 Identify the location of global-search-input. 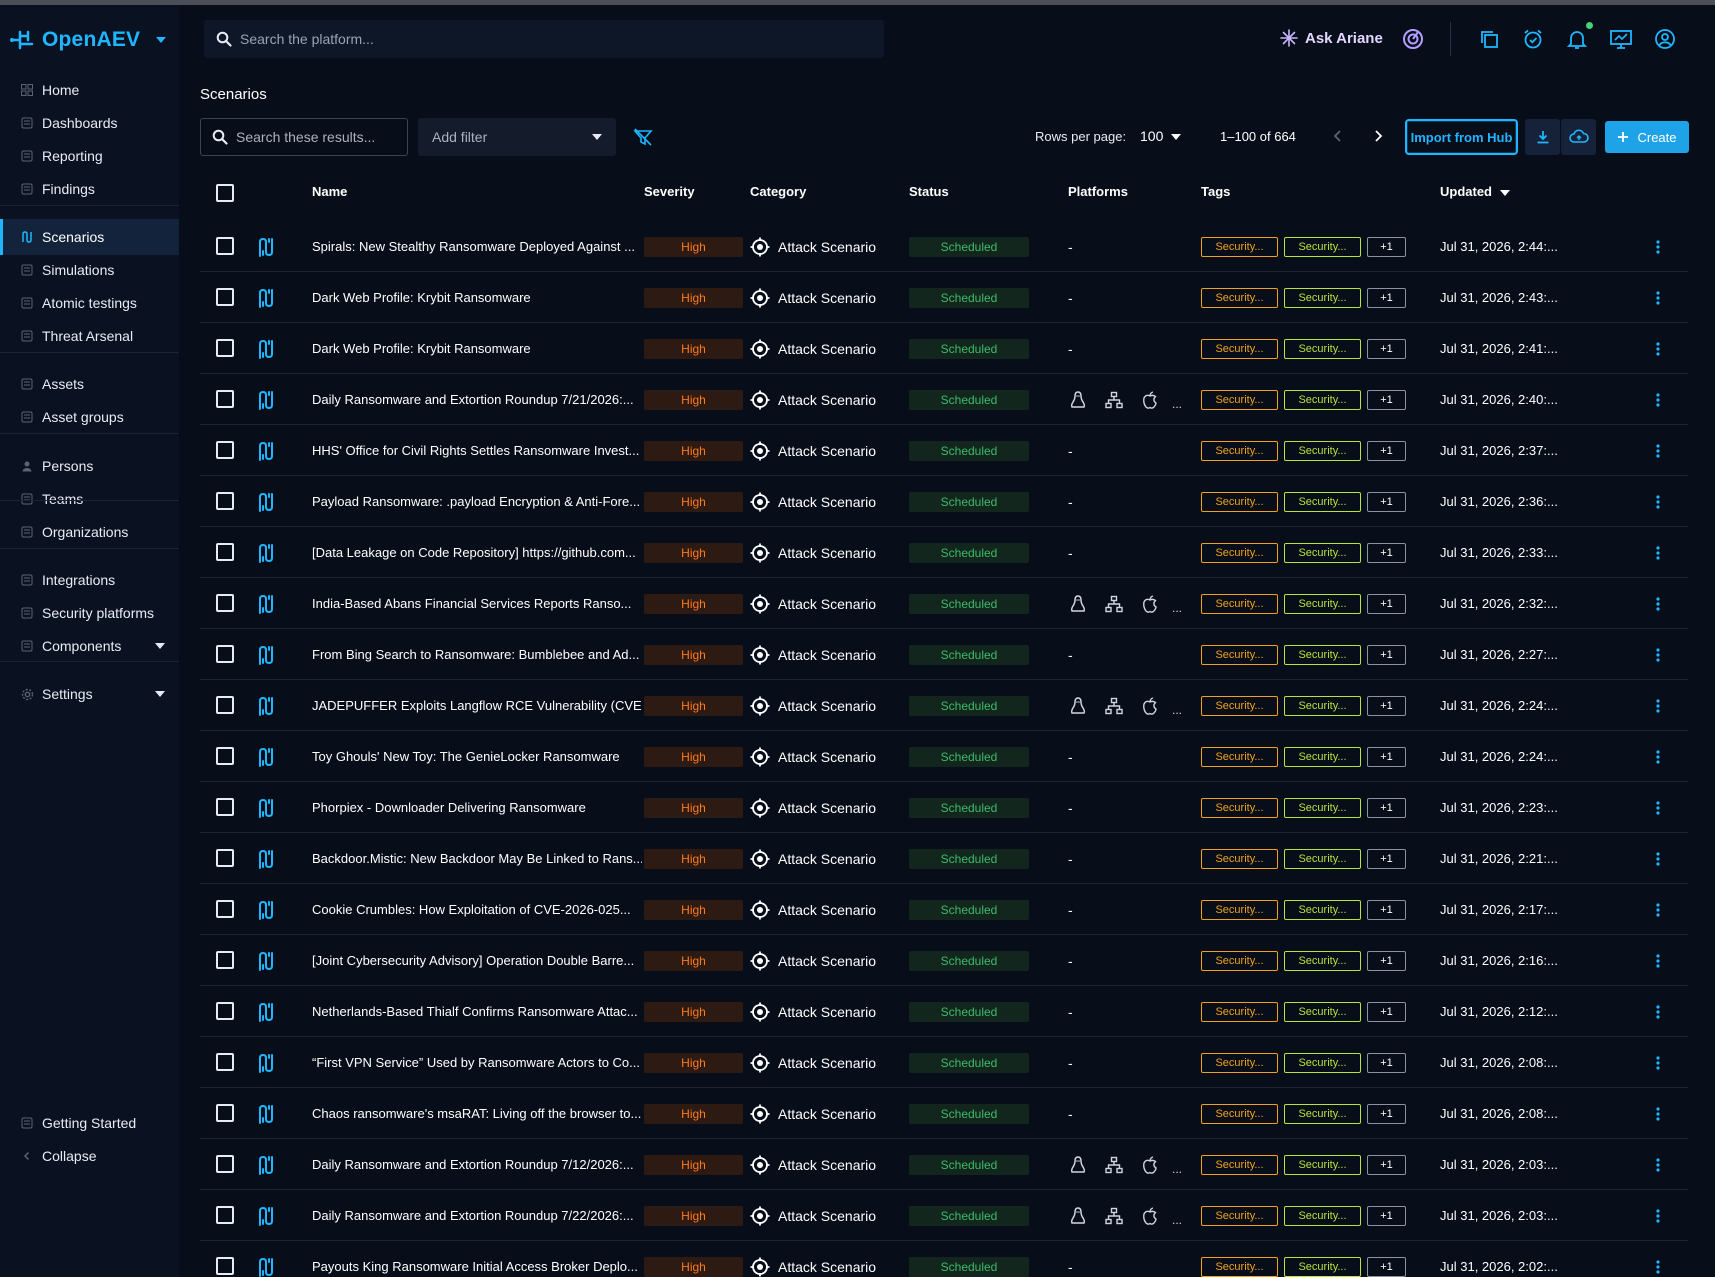
(540, 39).